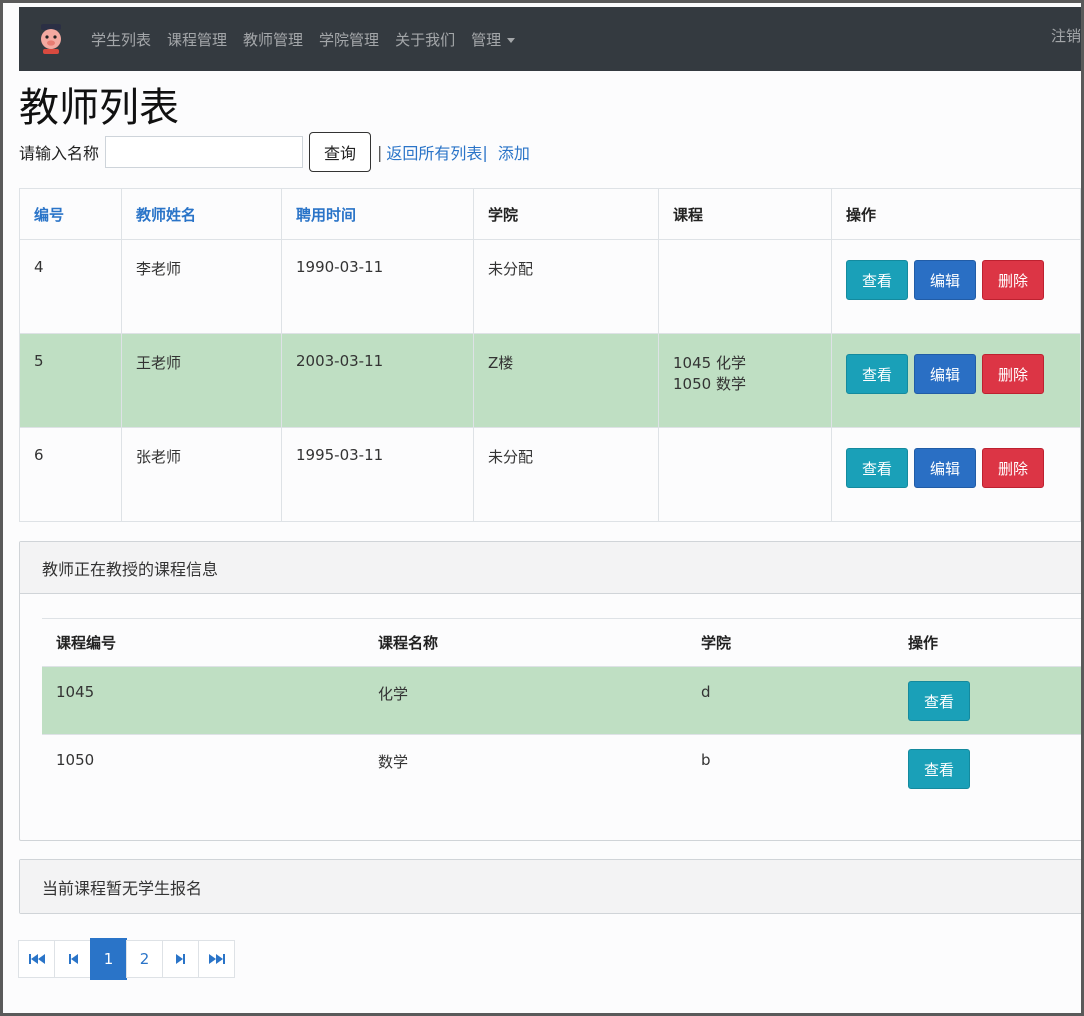 The height and width of the screenshot is (1016, 1084). I want to click on pig-mascot-icon, so click(51, 39).